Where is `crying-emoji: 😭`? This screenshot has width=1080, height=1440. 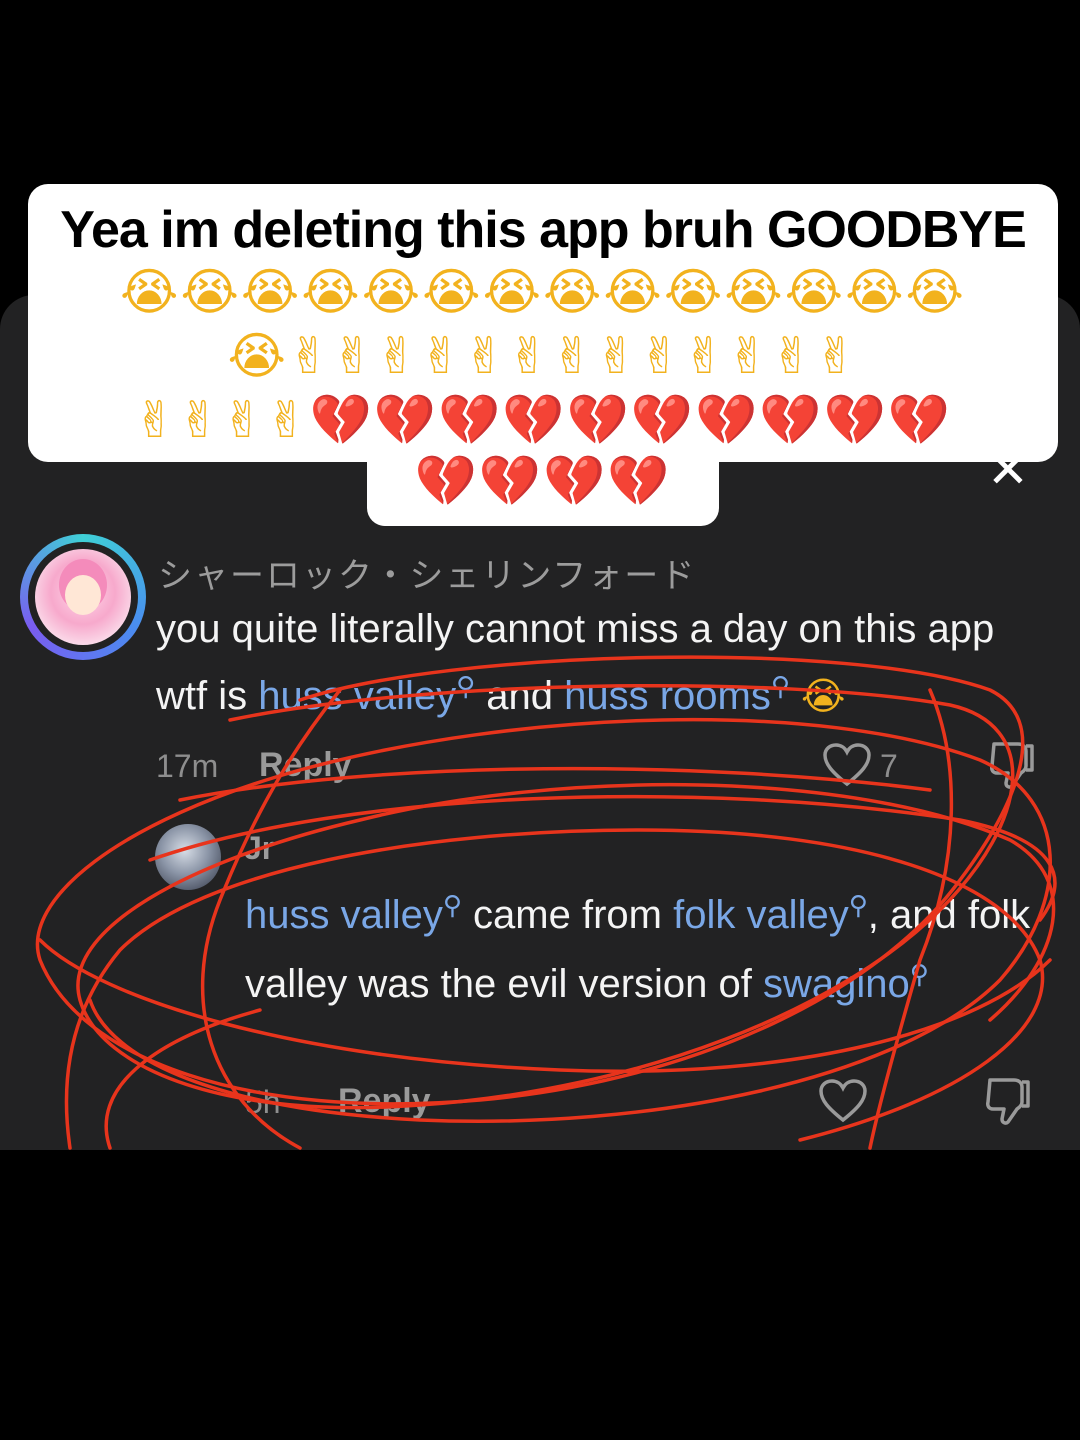 crying-emoji: 😭 is located at coordinates (823, 696).